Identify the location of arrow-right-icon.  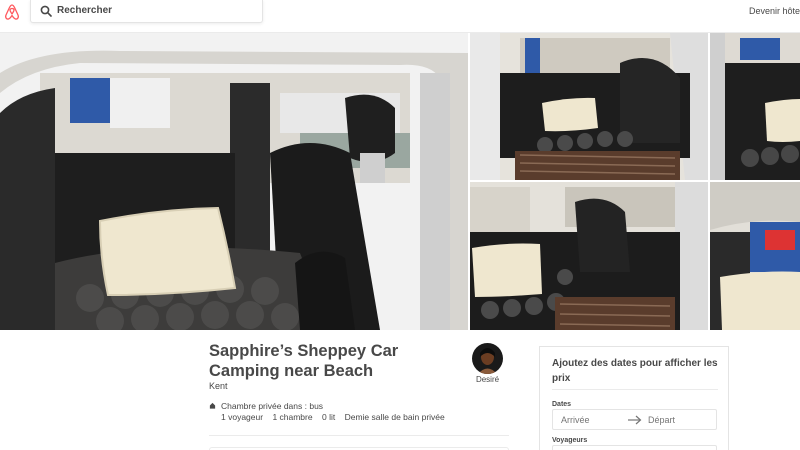
(635, 420).